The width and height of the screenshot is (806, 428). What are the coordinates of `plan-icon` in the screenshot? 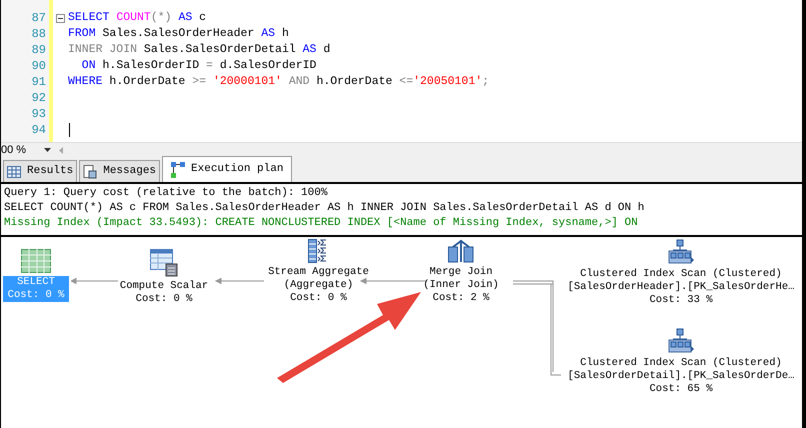 It's located at (178, 170).